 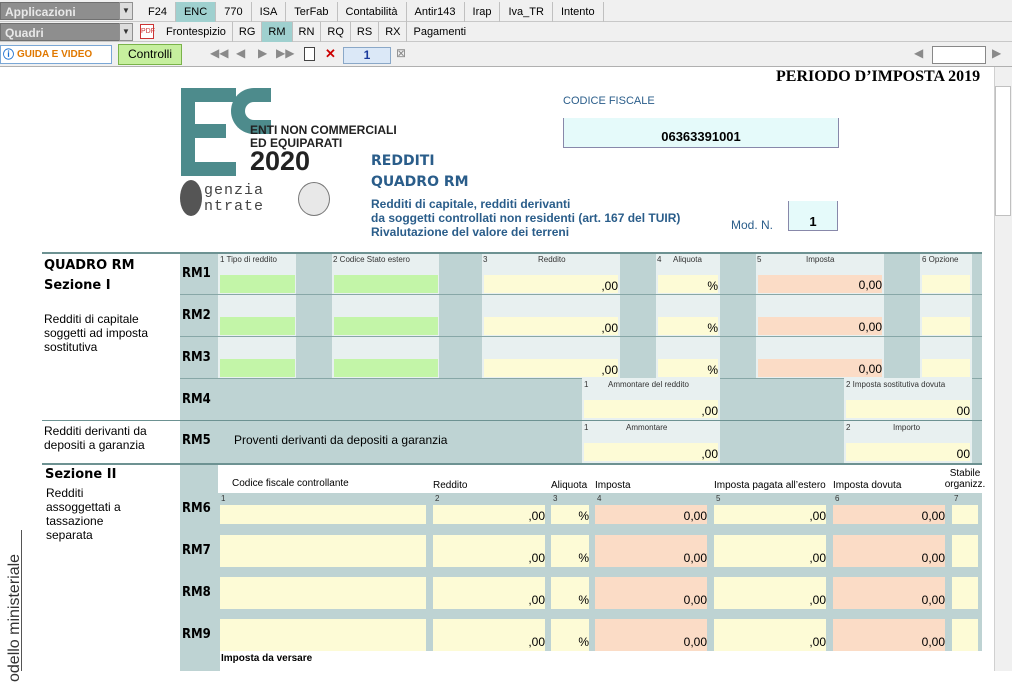 What do you see at coordinates (147, 31) in the screenshot?
I see `pdf-icon: PDF` at bounding box center [147, 31].